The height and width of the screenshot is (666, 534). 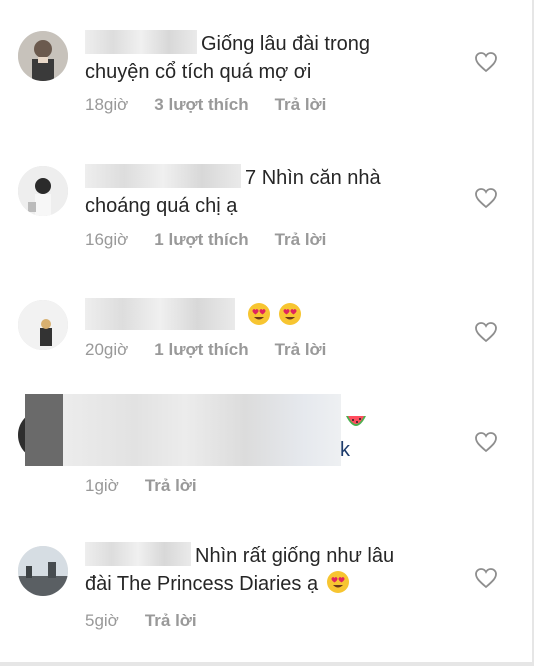 I want to click on likes-count: 3 lượt thích, so click(x=201, y=105).